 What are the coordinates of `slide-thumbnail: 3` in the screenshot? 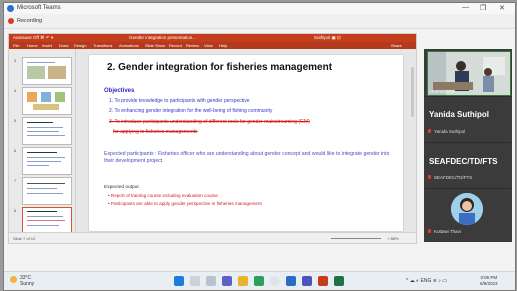 It's located at (43, 71).